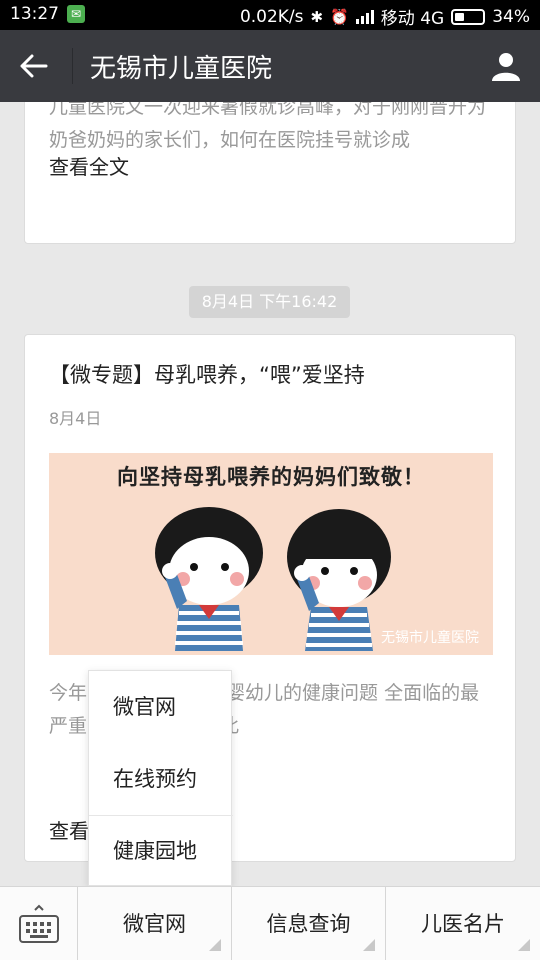  I want to click on bottom-menu-bar: 微官网 信息查询 儿医名片, so click(270, 923).